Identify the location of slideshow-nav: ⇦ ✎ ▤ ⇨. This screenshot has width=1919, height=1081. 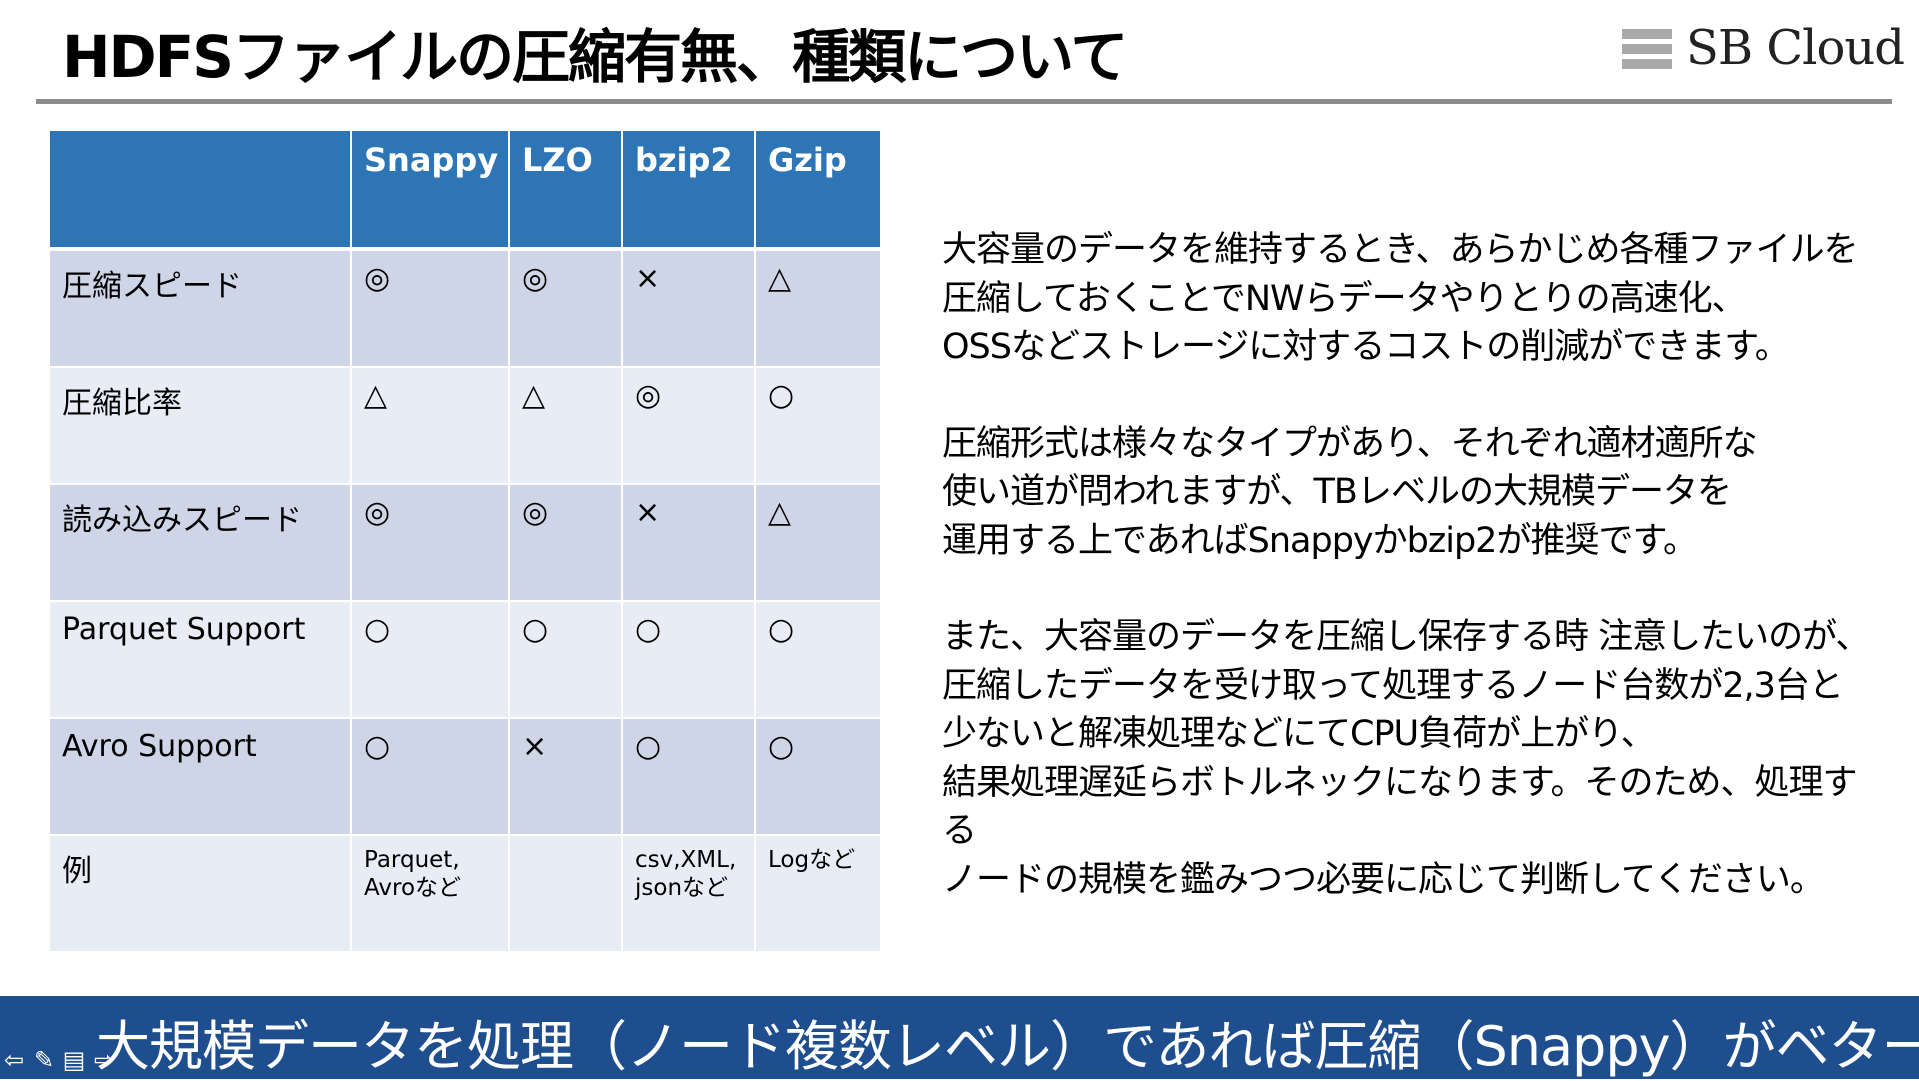
(59, 1062).